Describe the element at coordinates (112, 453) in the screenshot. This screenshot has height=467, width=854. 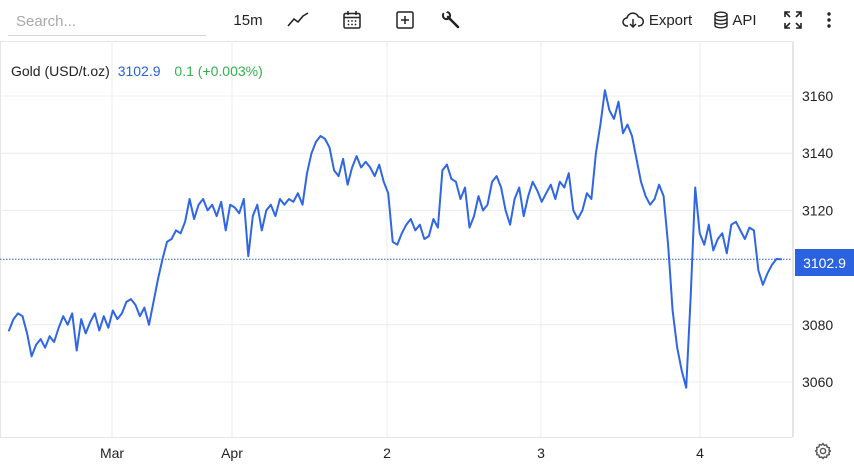
I see `x-tick-label: Mar` at that location.